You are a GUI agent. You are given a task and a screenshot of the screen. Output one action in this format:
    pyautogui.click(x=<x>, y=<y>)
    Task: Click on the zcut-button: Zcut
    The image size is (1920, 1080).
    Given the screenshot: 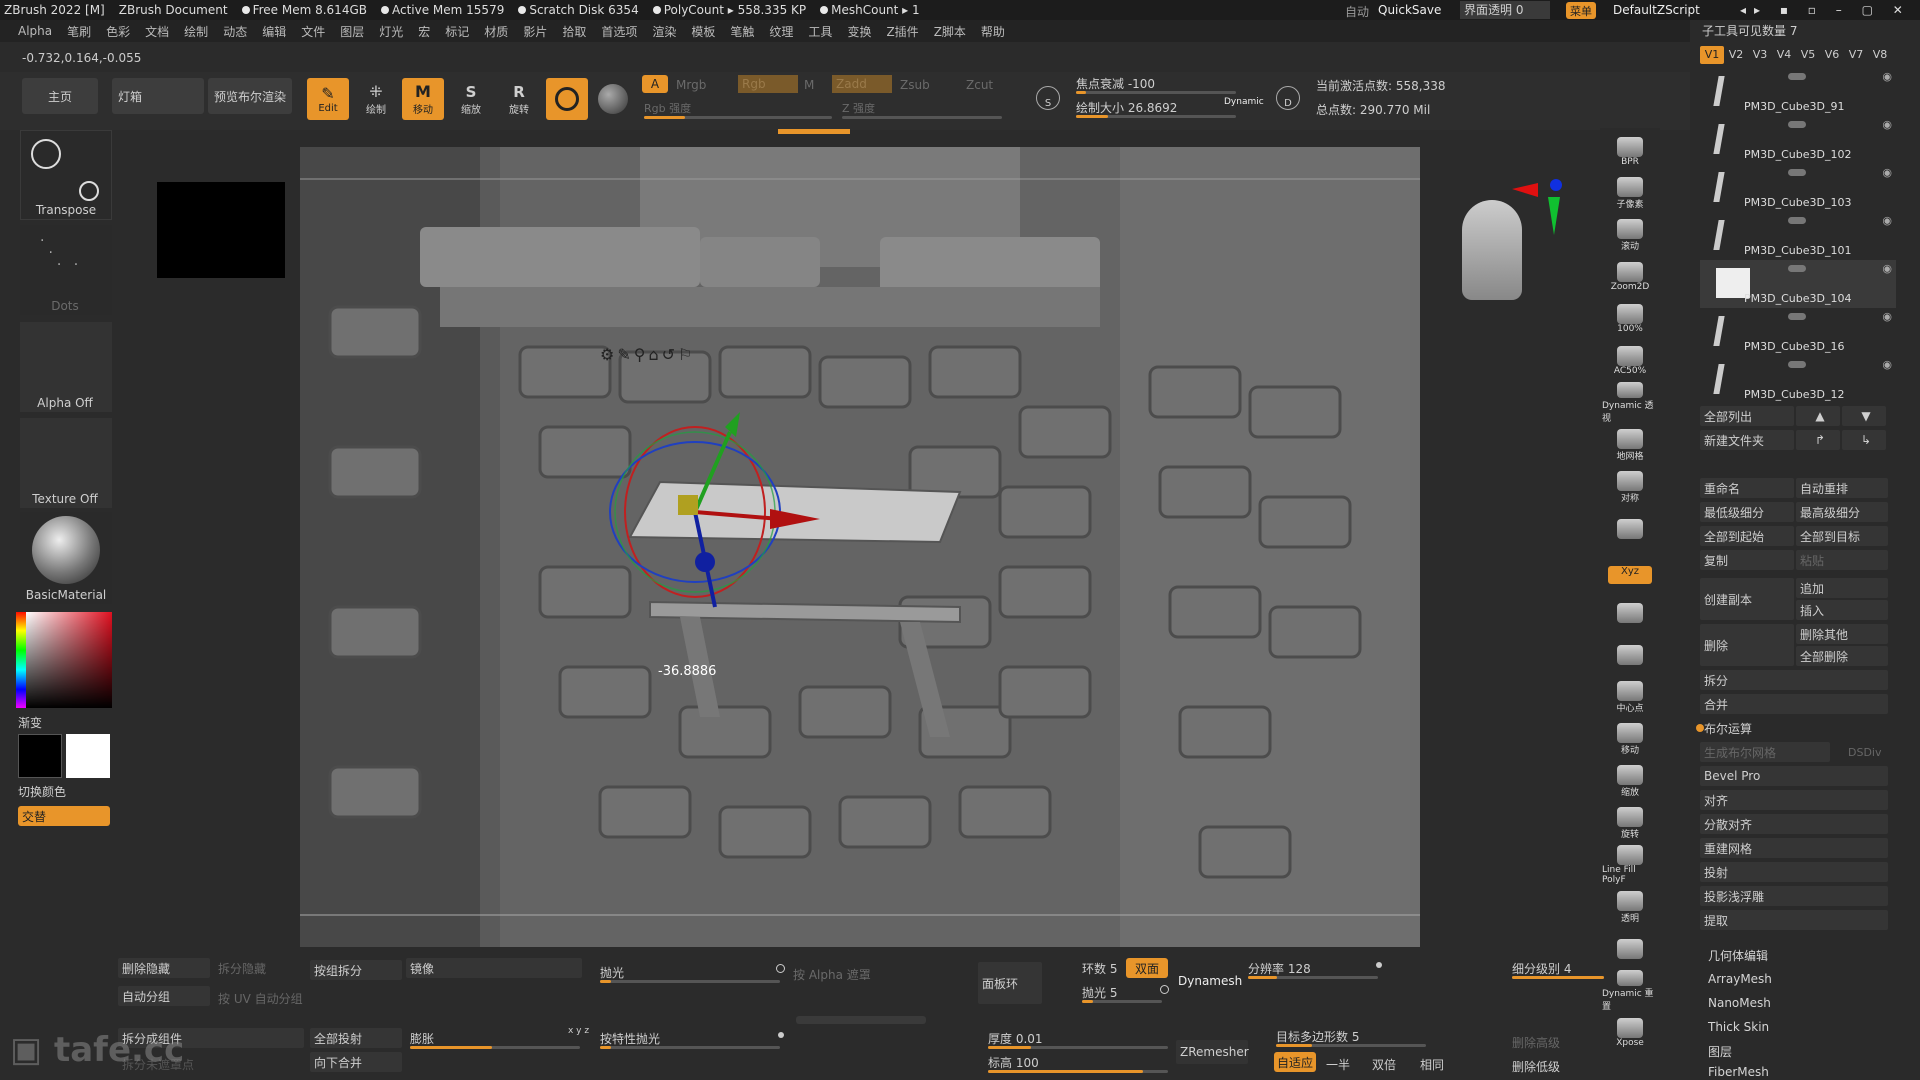 What is the action you would take?
    pyautogui.click(x=979, y=85)
    